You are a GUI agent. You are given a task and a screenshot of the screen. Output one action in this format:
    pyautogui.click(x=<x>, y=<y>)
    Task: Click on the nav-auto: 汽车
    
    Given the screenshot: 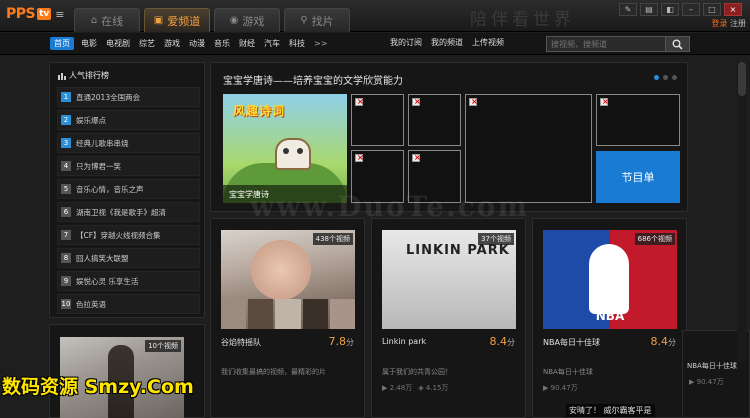 What is the action you would take?
    pyautogui.click(x=272, y=43)
    